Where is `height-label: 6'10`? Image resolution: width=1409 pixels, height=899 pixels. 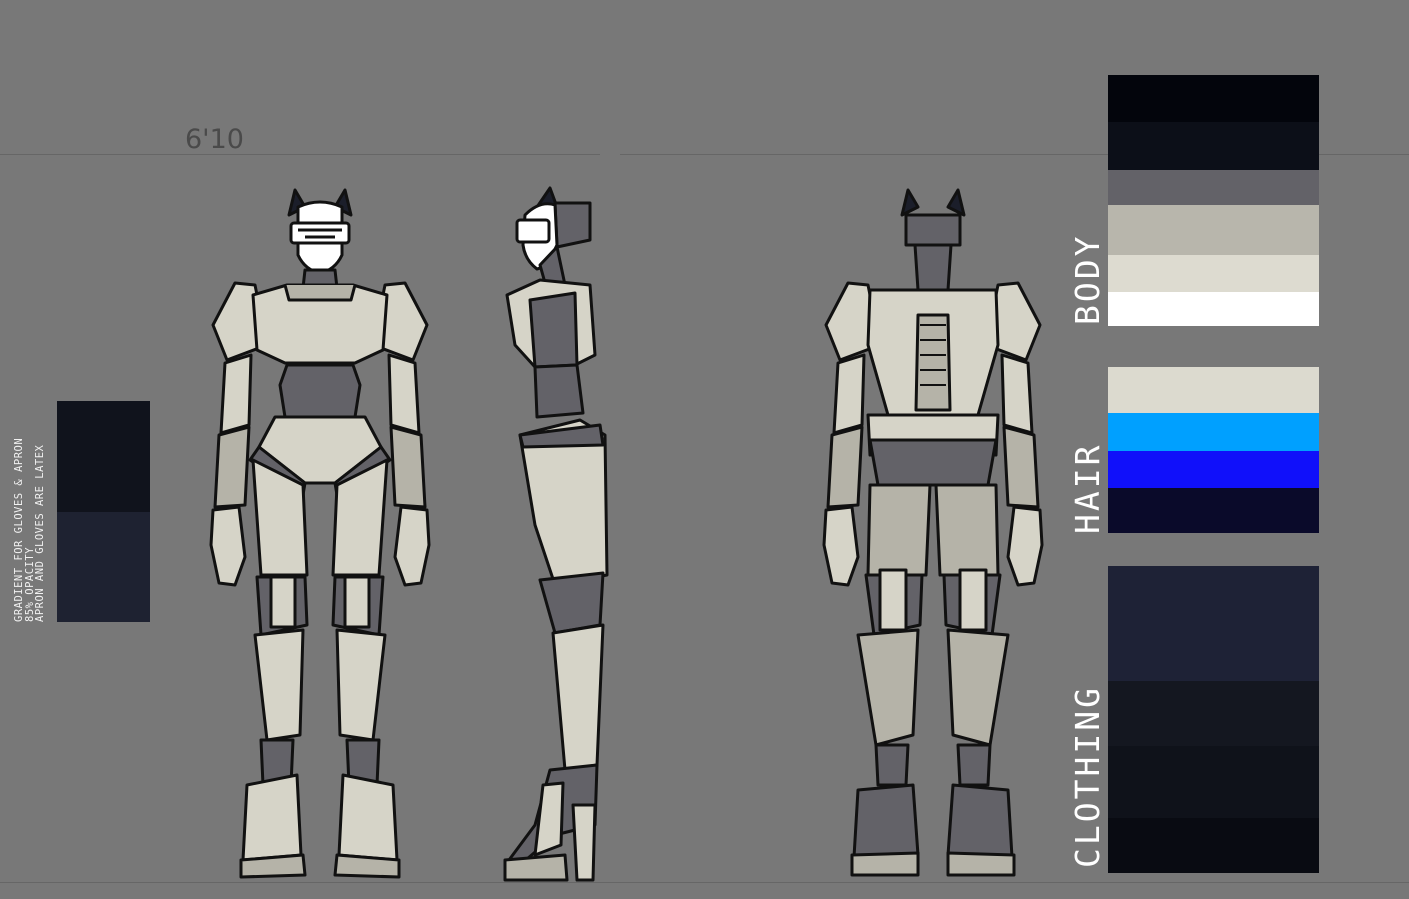 height-label: 6'10 is located at coordinates (214, 139).